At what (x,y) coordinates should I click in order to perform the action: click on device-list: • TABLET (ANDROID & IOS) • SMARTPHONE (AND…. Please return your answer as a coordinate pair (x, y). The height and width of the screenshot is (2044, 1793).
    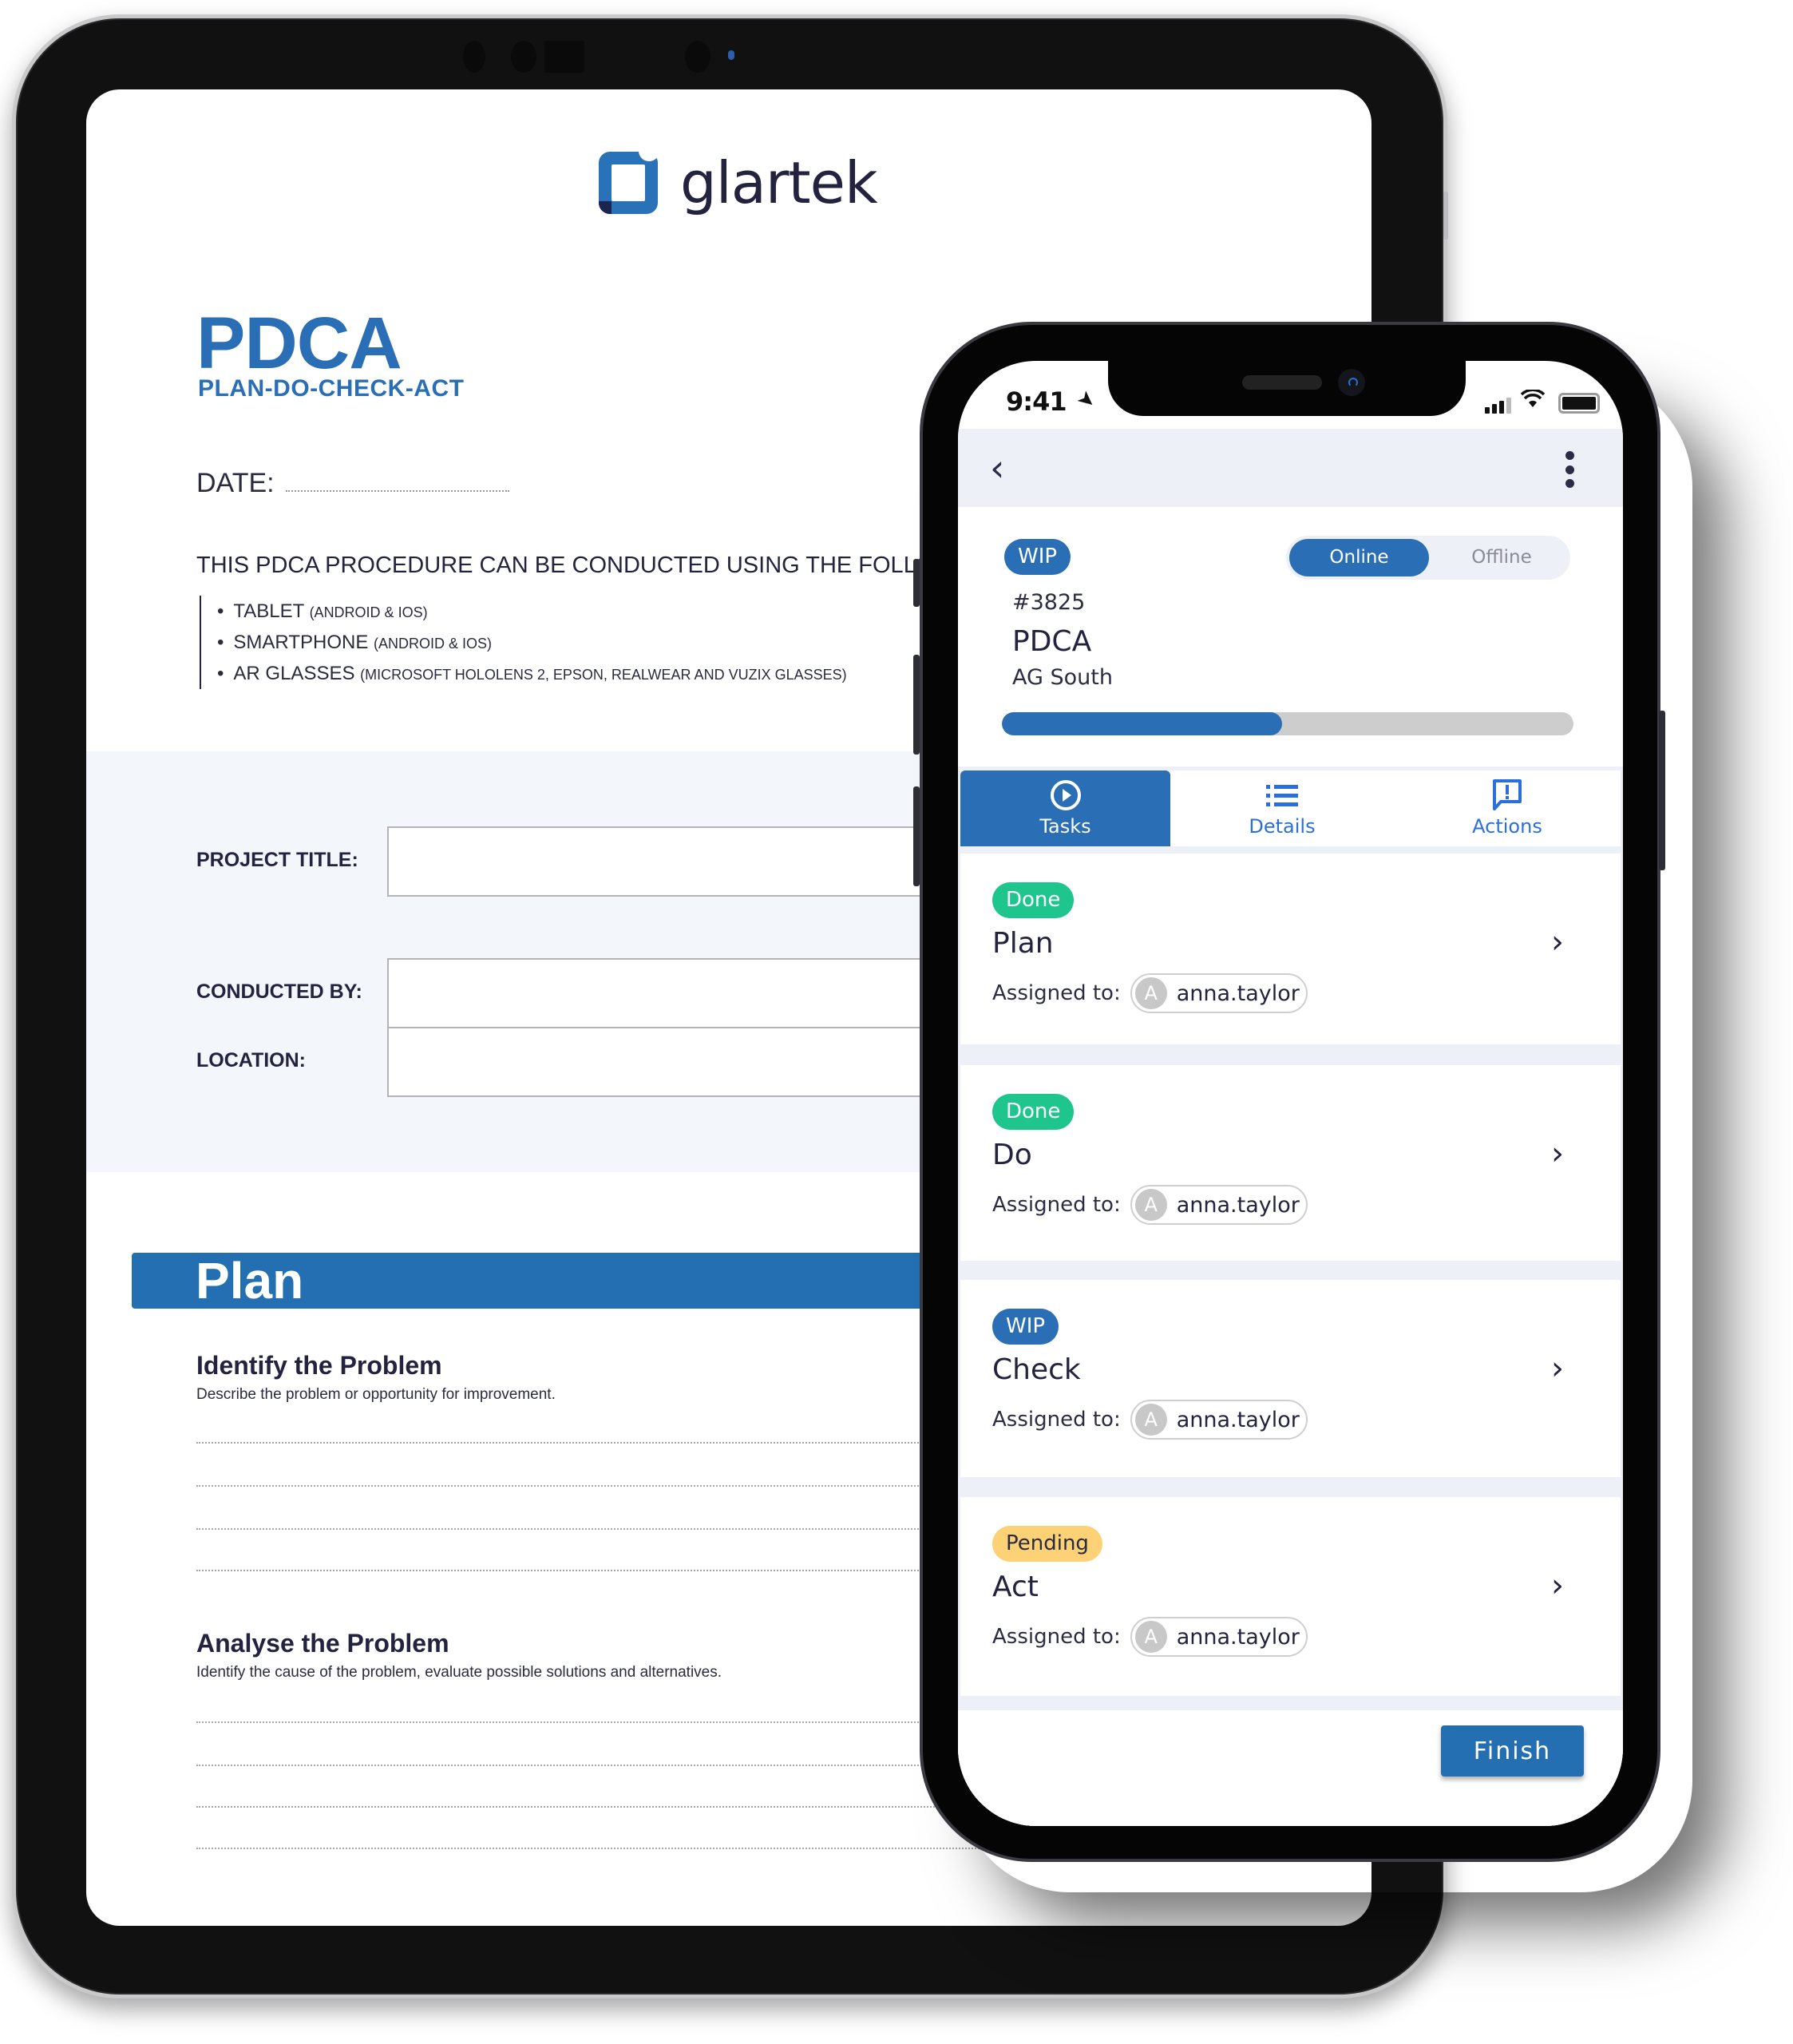
    Looking at the image, I should click on (523, 642).